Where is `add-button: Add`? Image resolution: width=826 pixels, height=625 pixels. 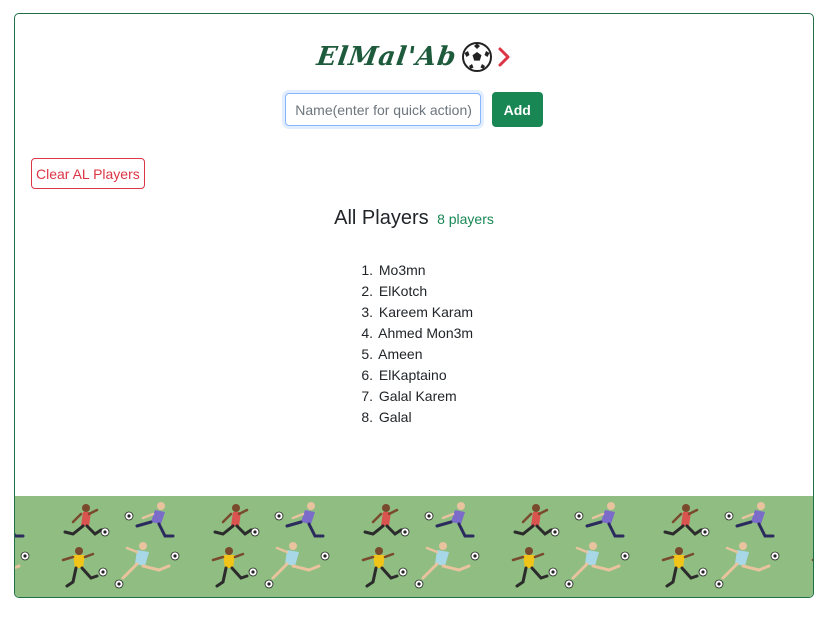
add-button: Add is located at coordinates (517, 109).